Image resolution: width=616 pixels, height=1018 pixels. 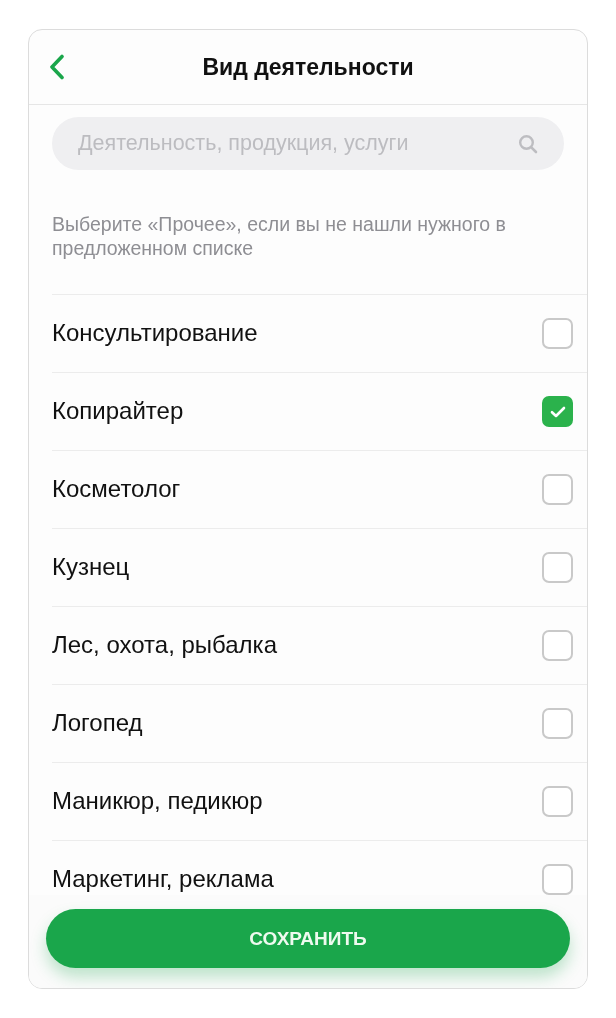 What do you see at coordinates (279, 236) in the screenshot?
I see `hint-text: Выберите «Прочее», если вы не нашли нужного в предложенном списке` at bounding box center [279, 236].